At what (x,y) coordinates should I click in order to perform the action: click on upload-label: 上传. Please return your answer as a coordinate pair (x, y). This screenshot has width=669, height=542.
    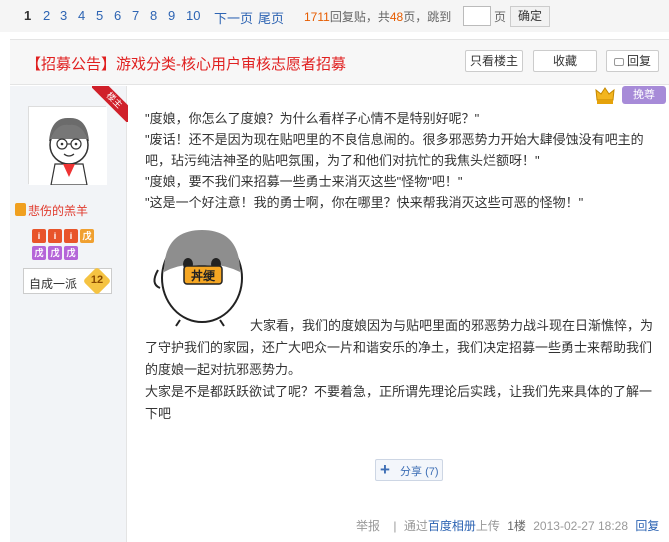
    Looking at the image, I should click on (487, 526).